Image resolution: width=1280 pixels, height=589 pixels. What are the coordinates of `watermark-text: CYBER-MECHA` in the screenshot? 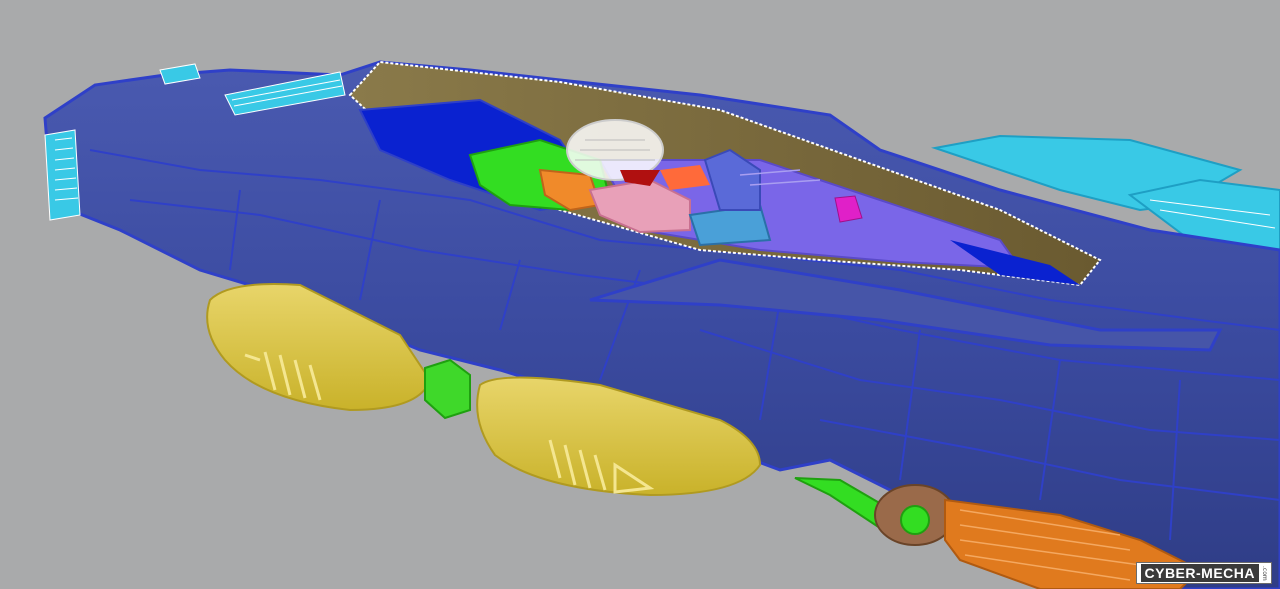 It's located at (1199, 573).